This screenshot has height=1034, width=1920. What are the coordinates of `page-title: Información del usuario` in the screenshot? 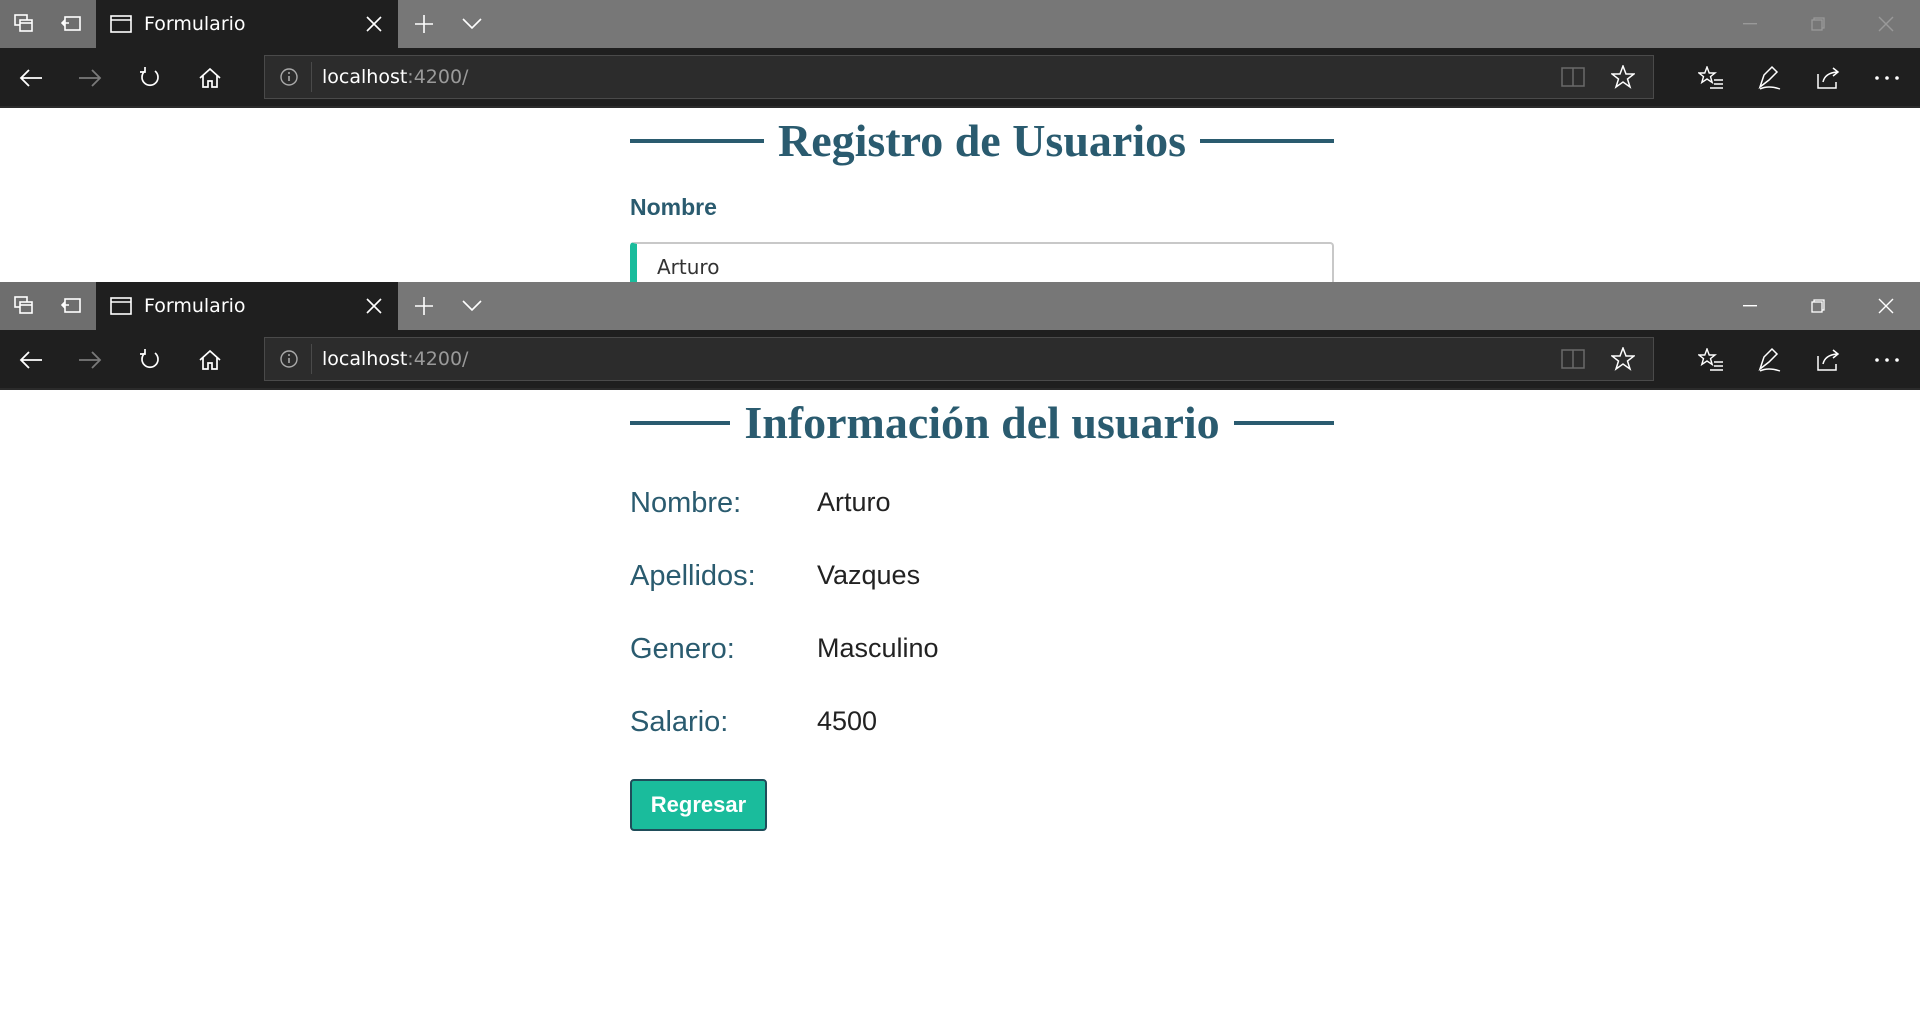 It's located at (982, 422).